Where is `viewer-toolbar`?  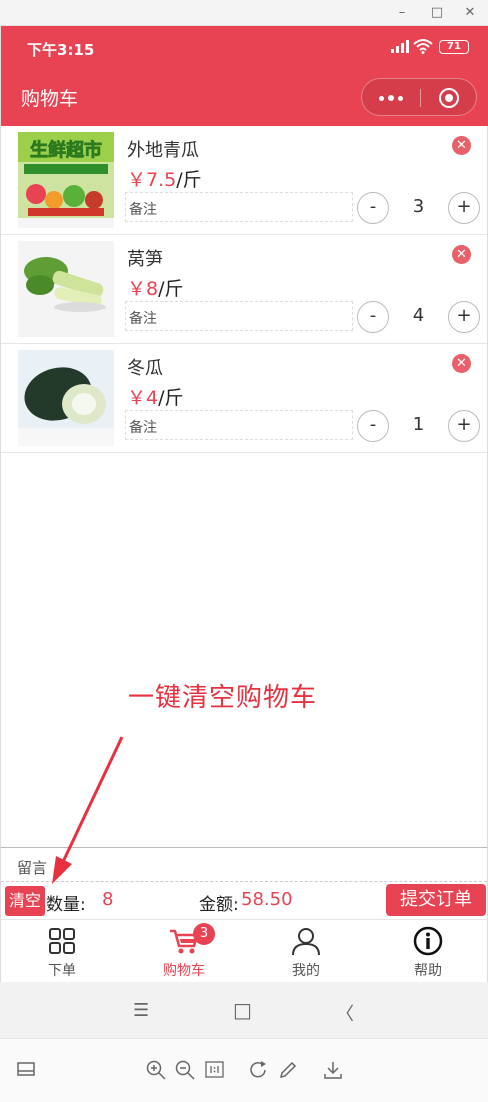 viewer-toolbar is located at coordinates (244, 1070).